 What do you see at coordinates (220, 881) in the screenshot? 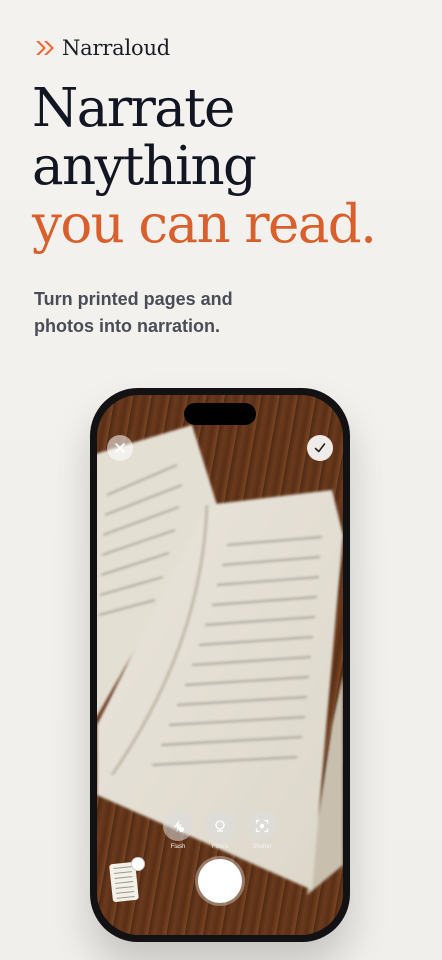
I see `shutter-button` at bounding box center [220, 881].